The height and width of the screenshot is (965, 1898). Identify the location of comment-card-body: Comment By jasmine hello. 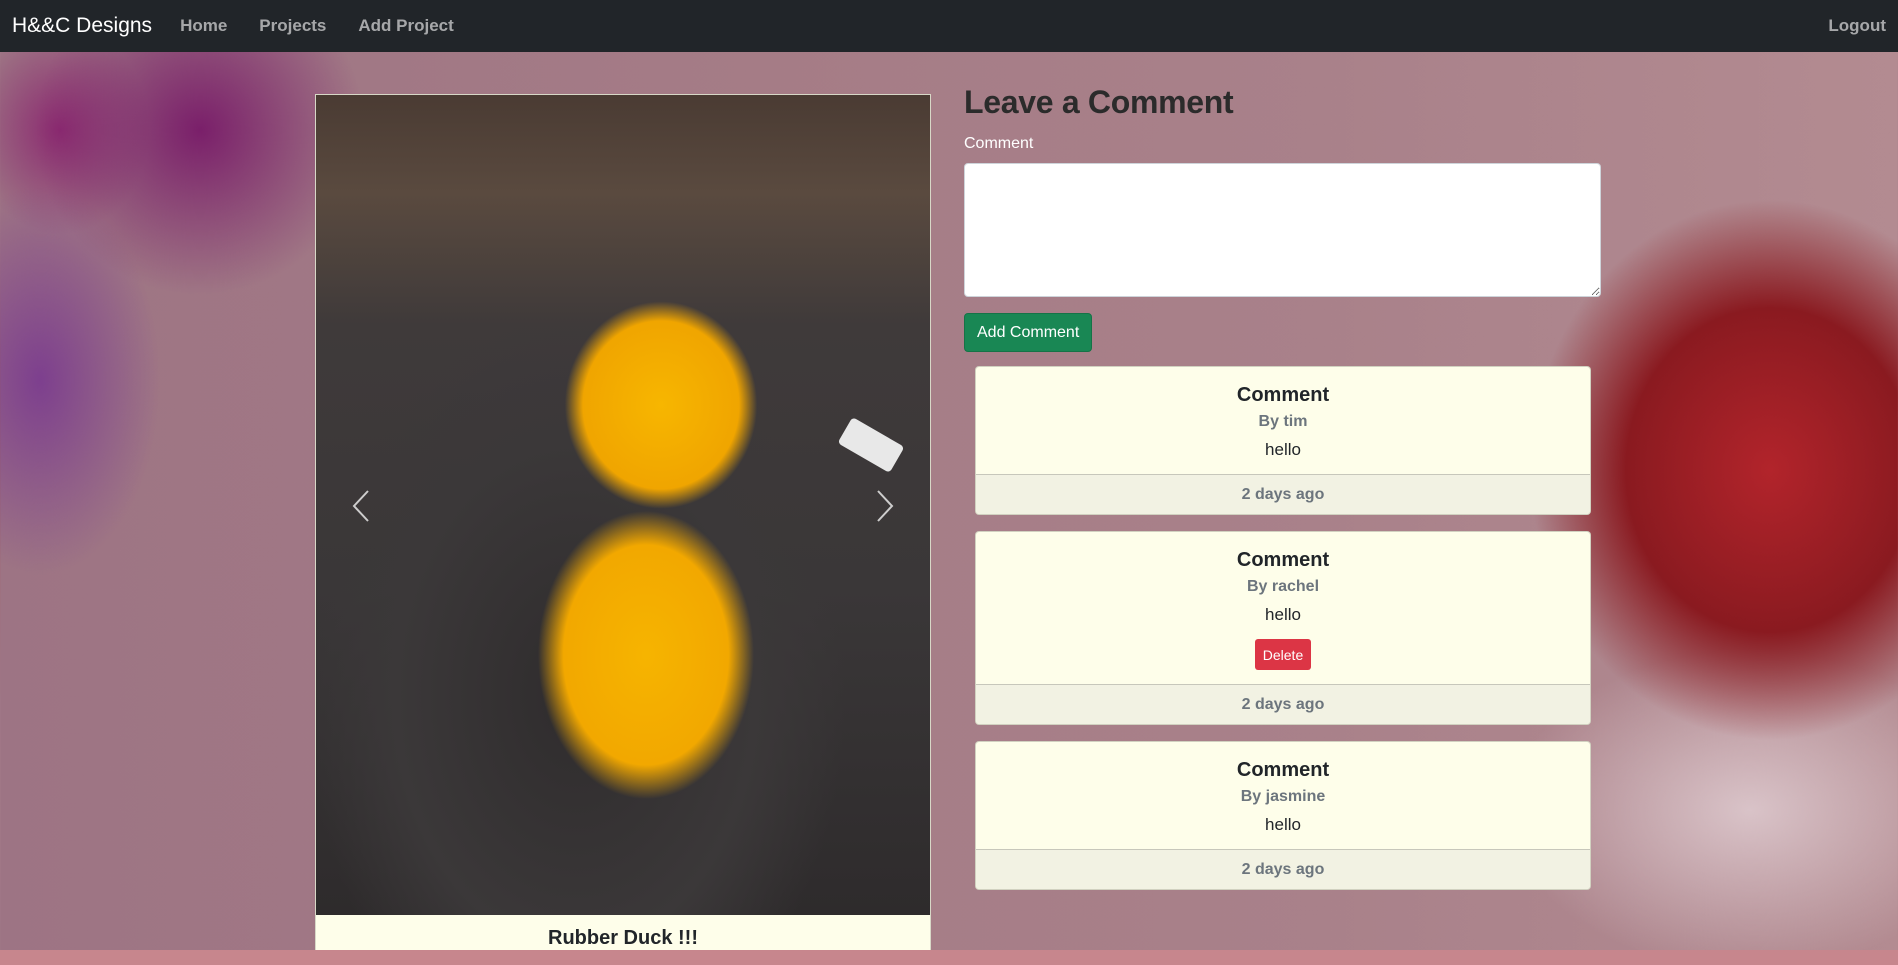
(1283, 795).